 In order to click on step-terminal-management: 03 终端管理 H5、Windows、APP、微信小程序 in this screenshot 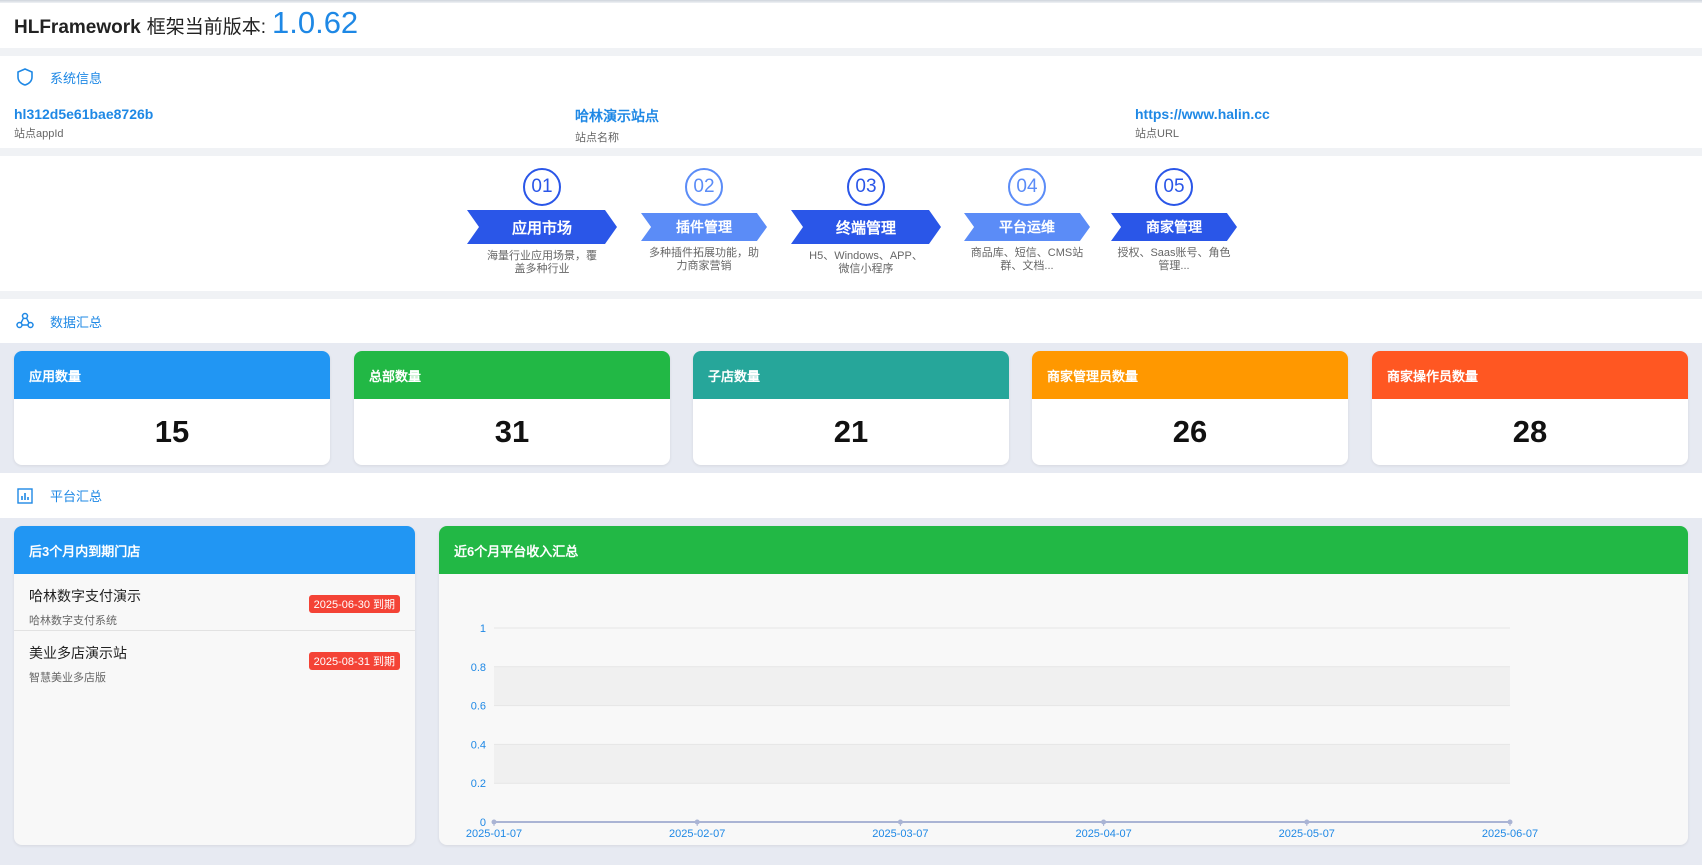, I will do `click(866, 222)`.